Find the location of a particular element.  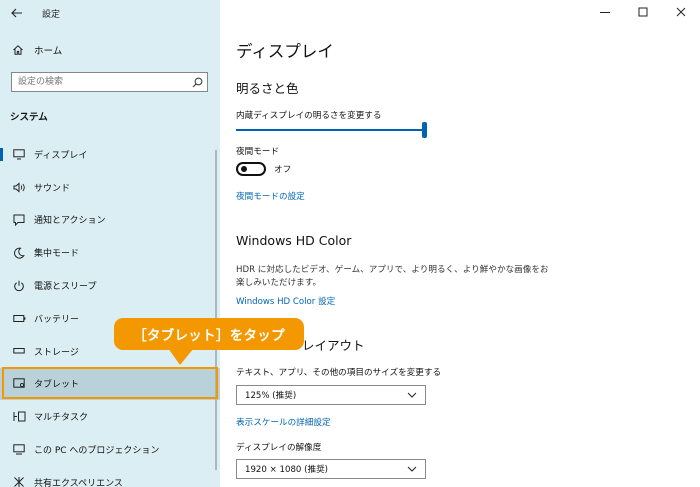

monitor-icon is located at coordinates (19, 154).